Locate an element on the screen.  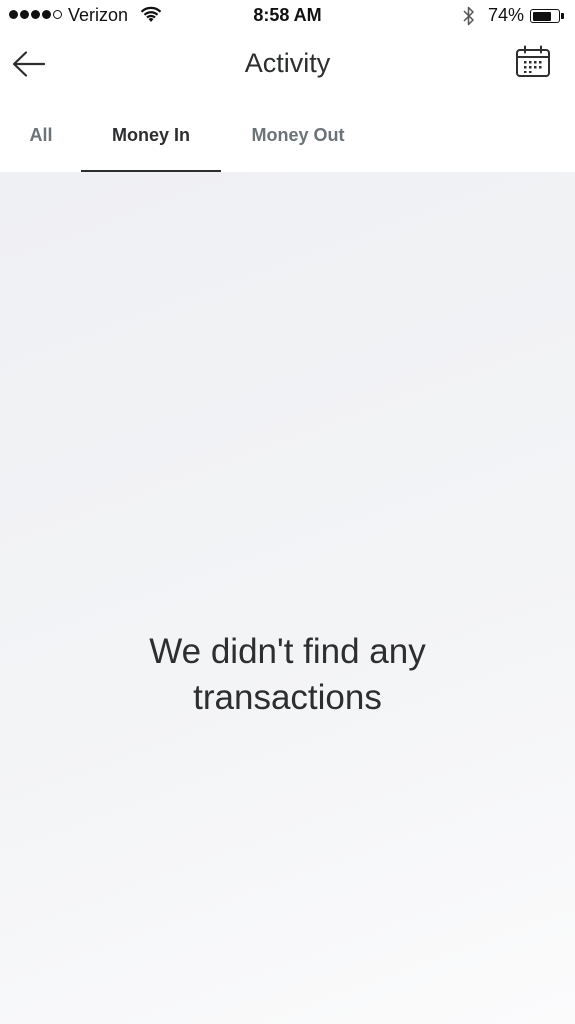
calendar-icon is located at coordinates (533, 61).